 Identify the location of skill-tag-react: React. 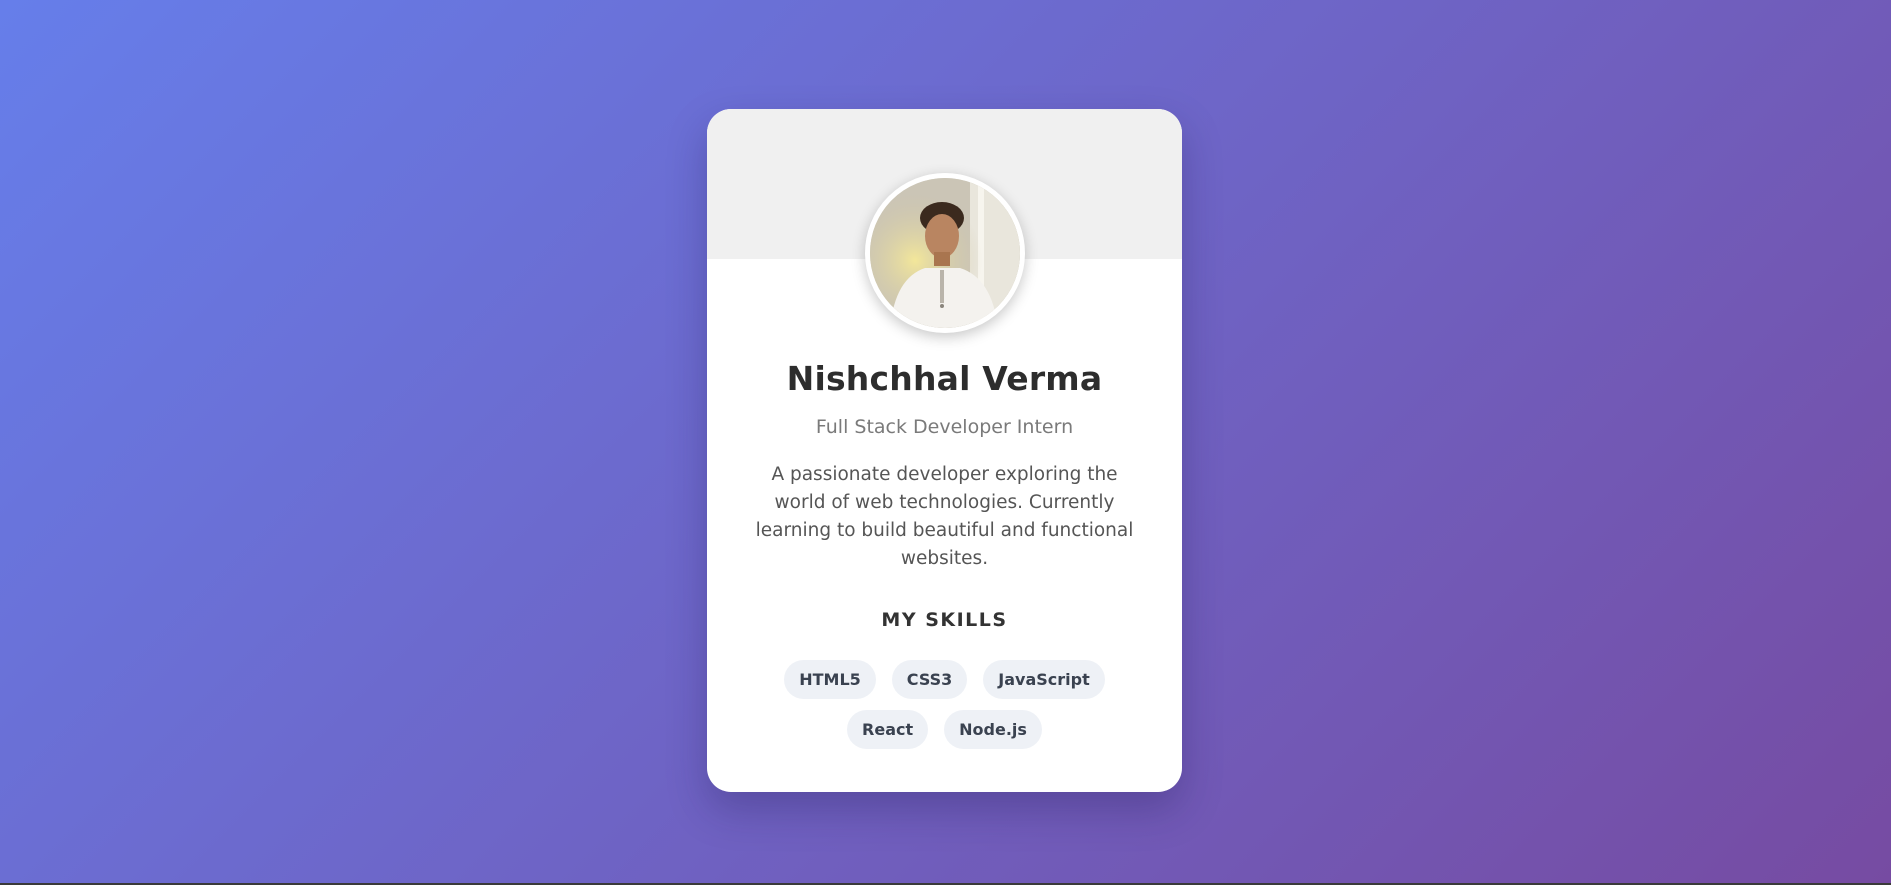
(888, 729).